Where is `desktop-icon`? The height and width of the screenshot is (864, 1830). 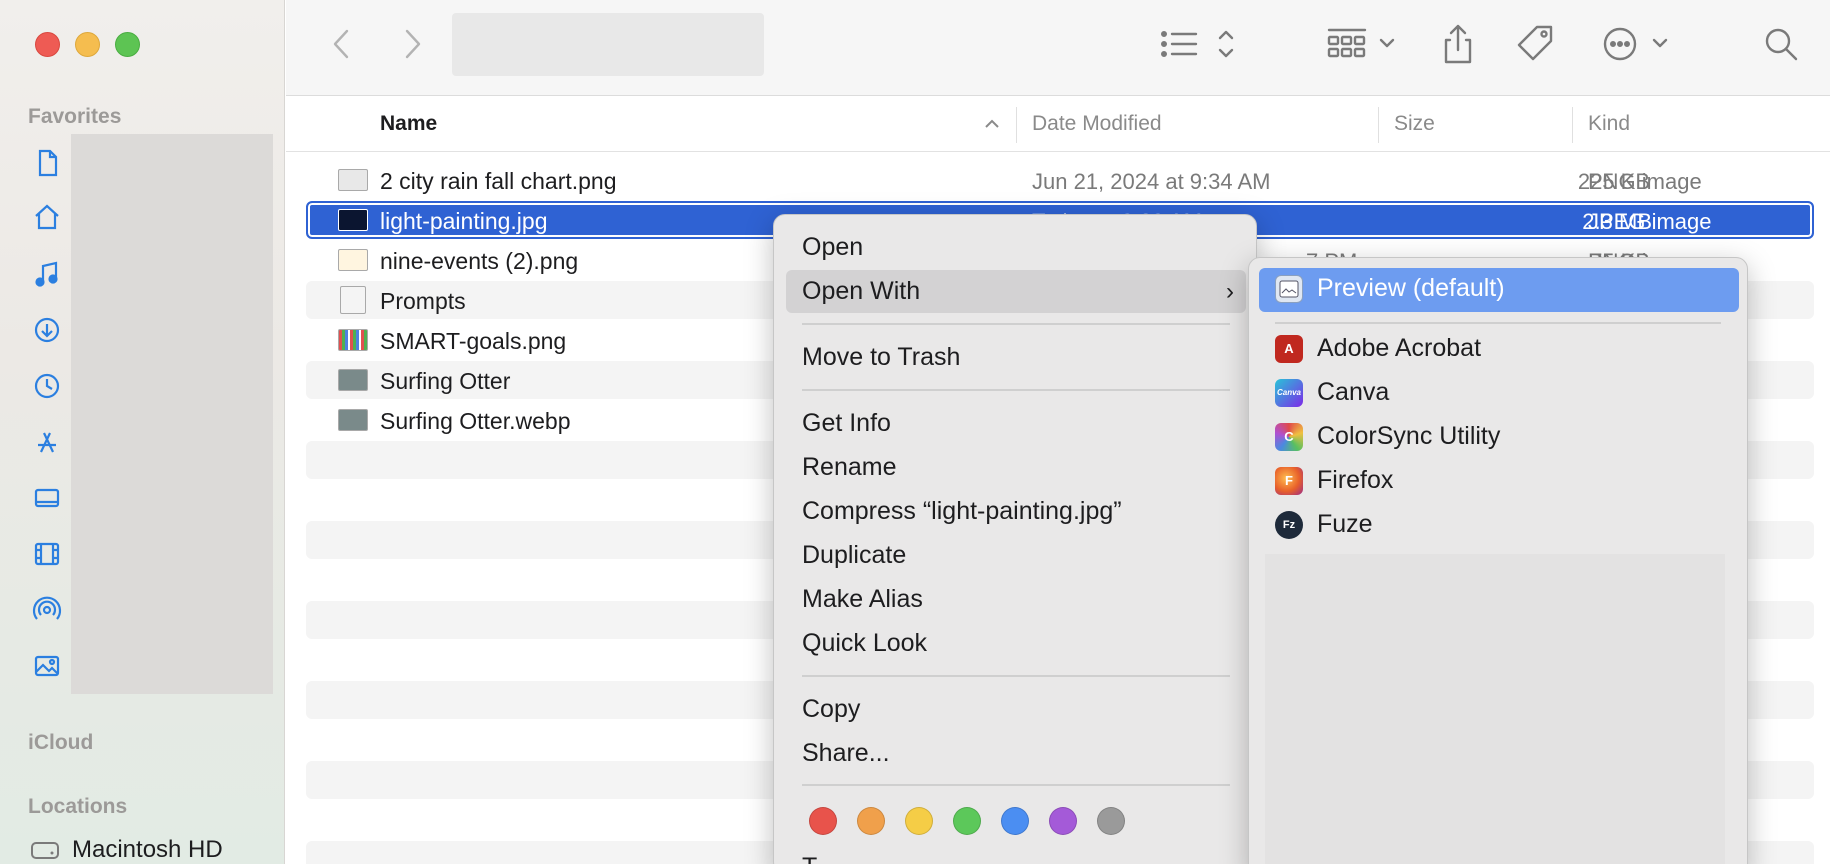 desktop-icon is located at coordinates (47, 498).